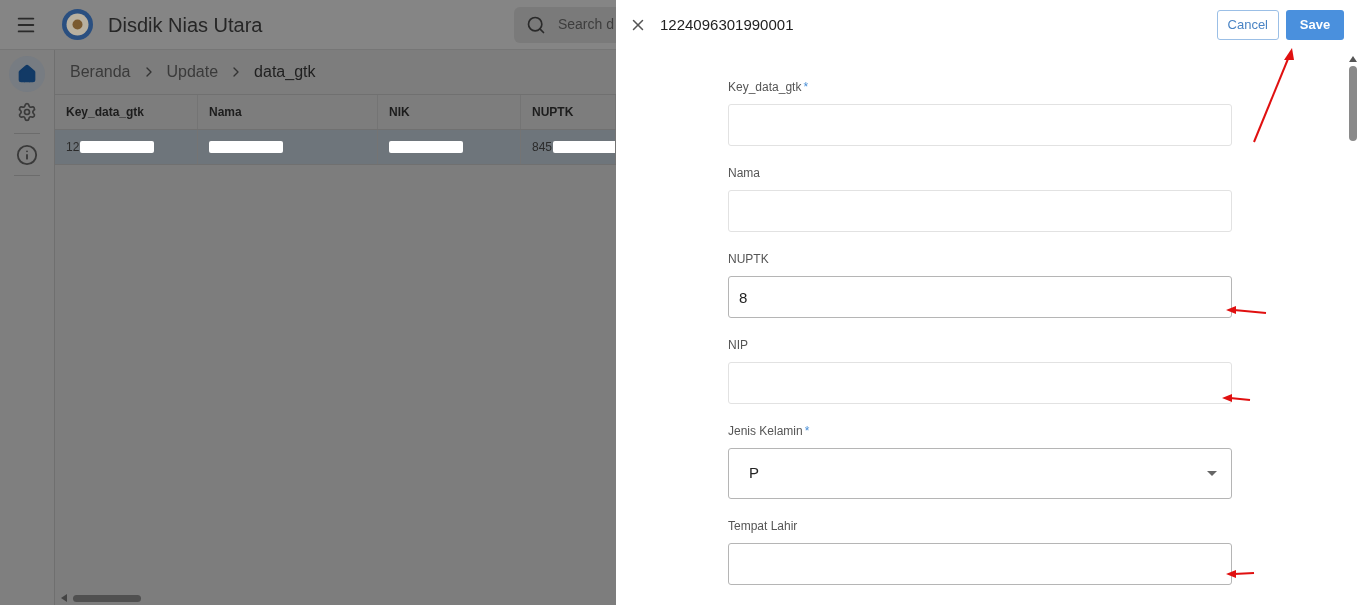 Image resolution: width=1361 pixels, height=605 pixels. What do you see at coordinates (126, 112) in the screenshot?
I see `column-header: Key_data_gtk` at bounding box center [126, 112].